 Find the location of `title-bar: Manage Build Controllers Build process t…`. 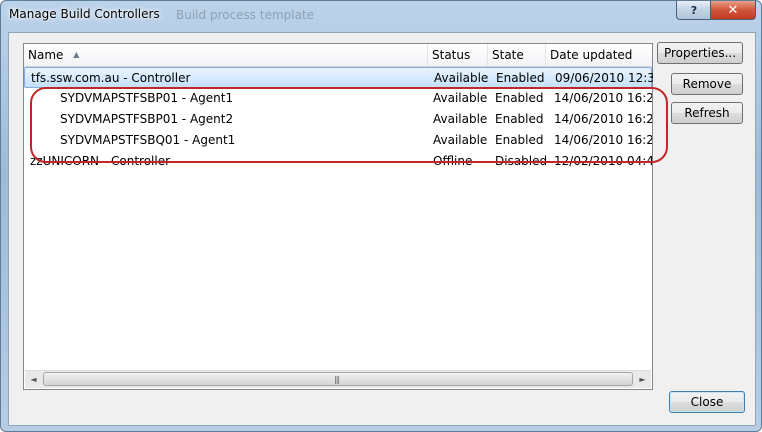

title-bar: Manage Build Controllers Build process t… is located at coordinates (381, 16).